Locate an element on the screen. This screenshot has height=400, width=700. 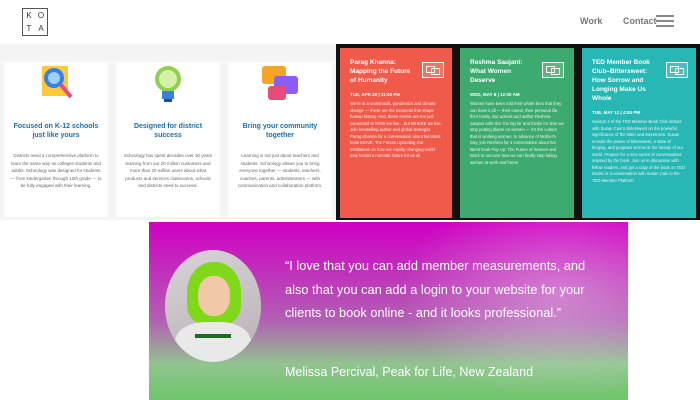
speech-bubbles-icon is located at coordinates (280, 83).